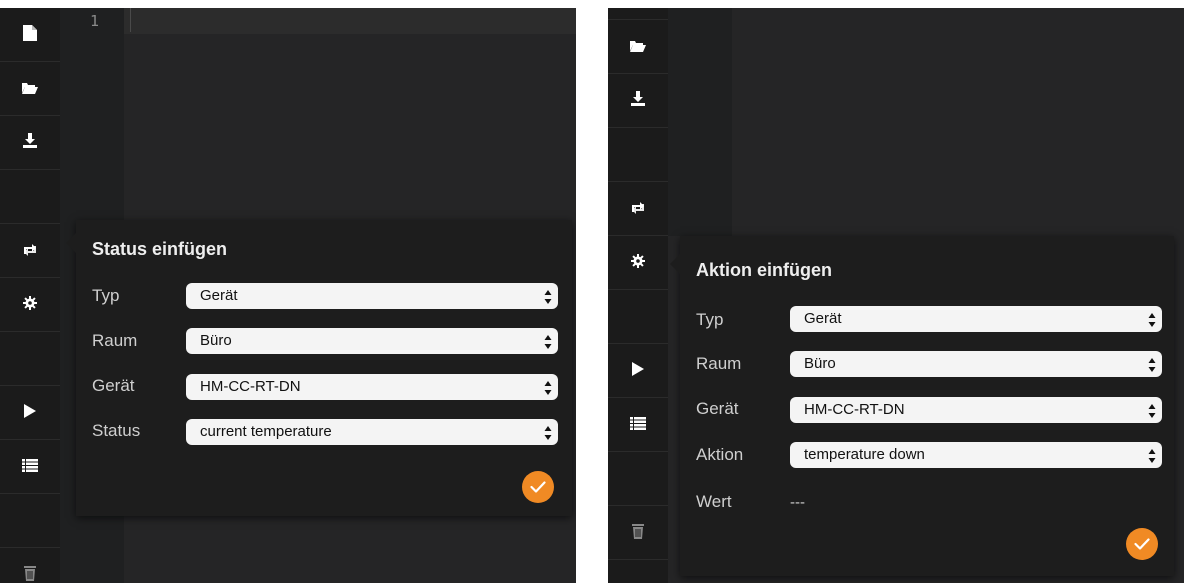  I want to click on aktion-select: temperature down, so click(976, 455).